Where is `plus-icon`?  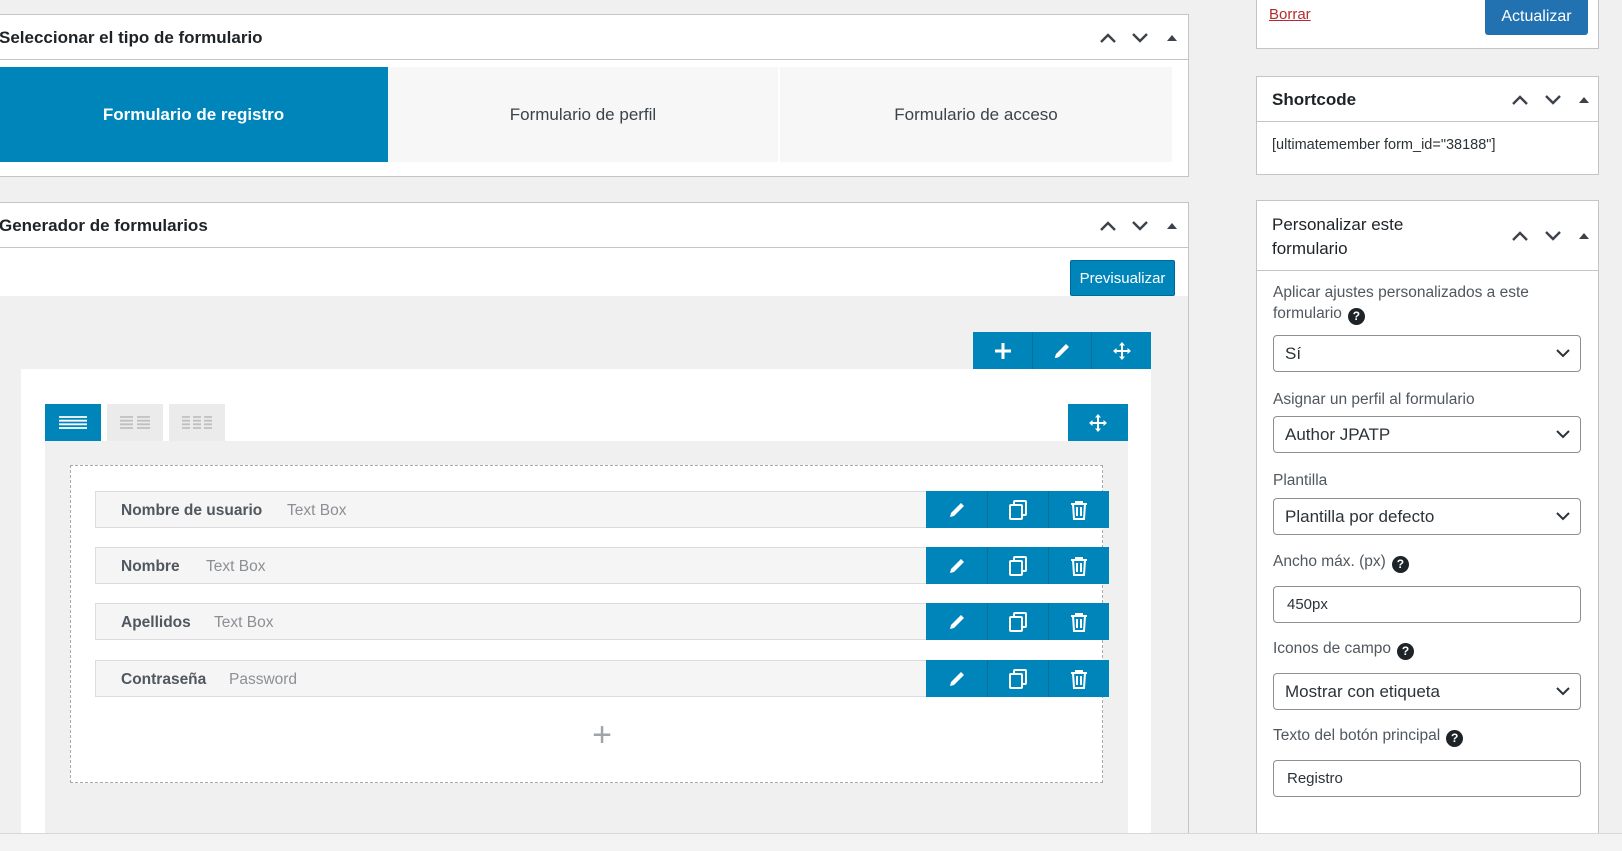 plus-icon is located at coordinates (1002, 350).